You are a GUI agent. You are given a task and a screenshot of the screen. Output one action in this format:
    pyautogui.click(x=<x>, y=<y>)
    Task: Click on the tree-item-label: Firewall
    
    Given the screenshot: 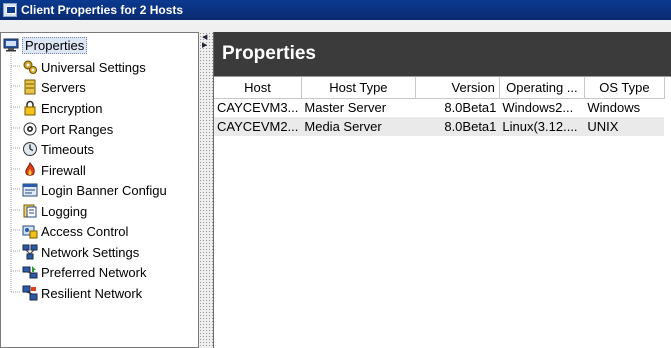 What is the action you would take?
    pyautogui.click(x=63, y=170)
    